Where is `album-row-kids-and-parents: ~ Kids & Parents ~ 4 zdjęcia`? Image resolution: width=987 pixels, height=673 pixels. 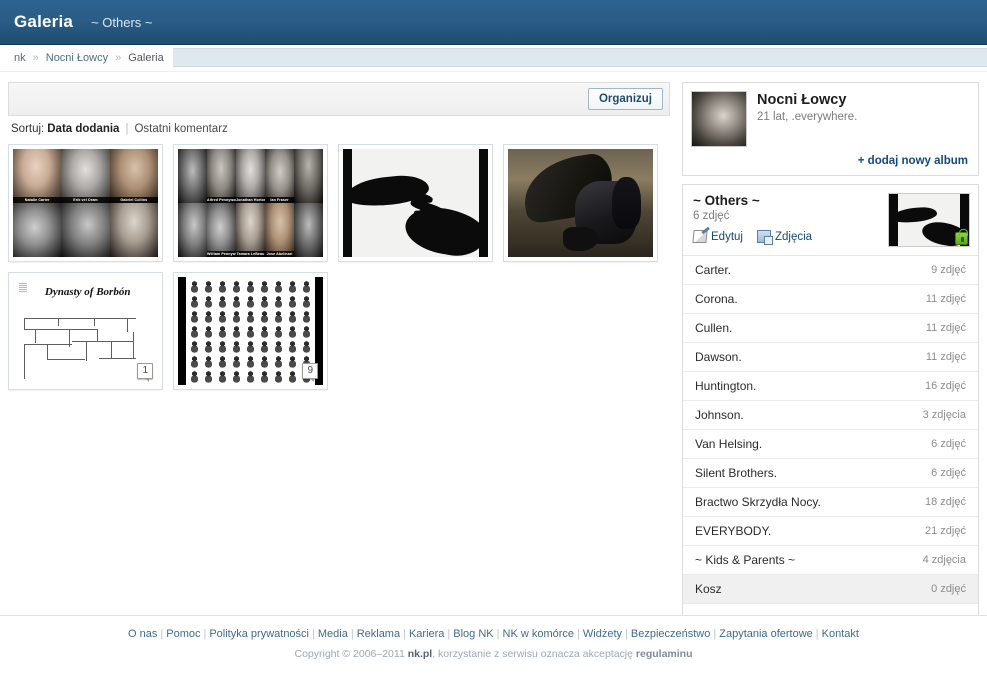 album-row-kids-and-parents: ~ Kids & Parents ~ 4 zdjęcia is located at coordinates (830, 560).